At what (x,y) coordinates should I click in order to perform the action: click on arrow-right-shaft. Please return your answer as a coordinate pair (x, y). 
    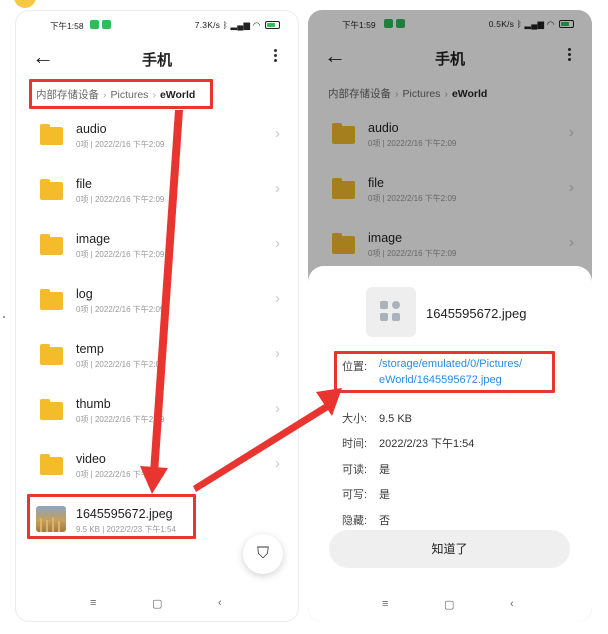
    Looking at the image, I should click on (261, 447).